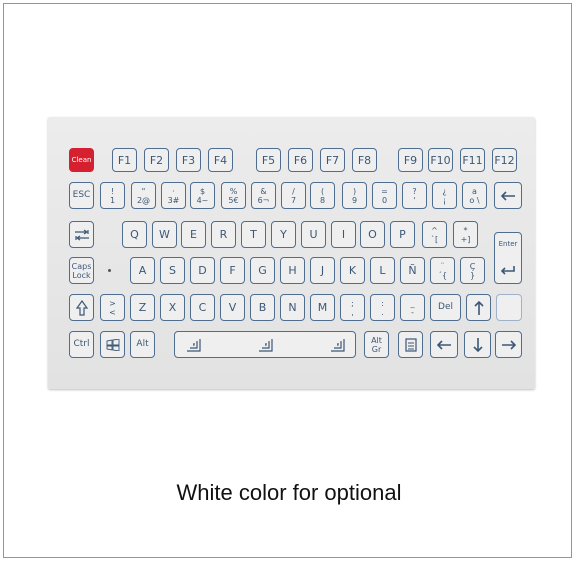  Describe the element at coordinates (440, 160) in the screenshot. I see `f10-key: F10` at that location.